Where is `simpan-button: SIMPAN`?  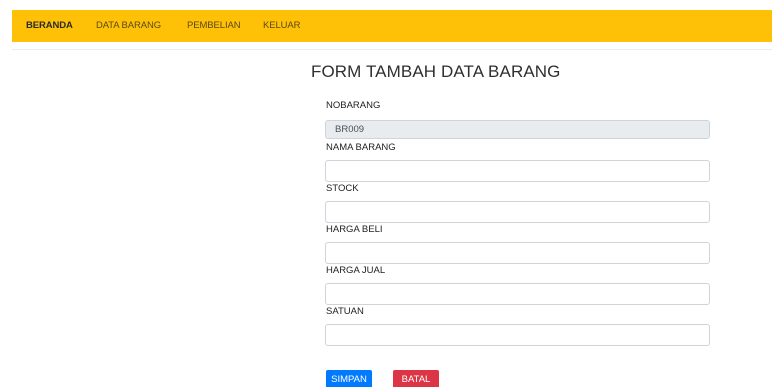 simpan-button: SIMPAN is located at coordinates (349, 378).